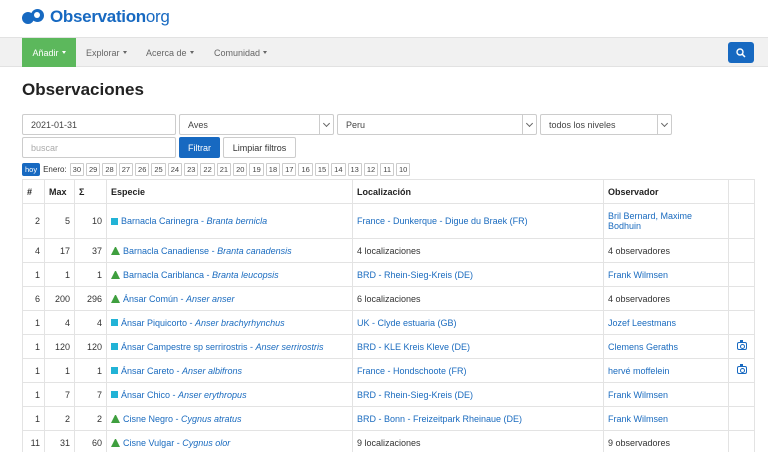 This screenshot has width=768, height=452. I want to click on day-link: 22, so click(207, 169).